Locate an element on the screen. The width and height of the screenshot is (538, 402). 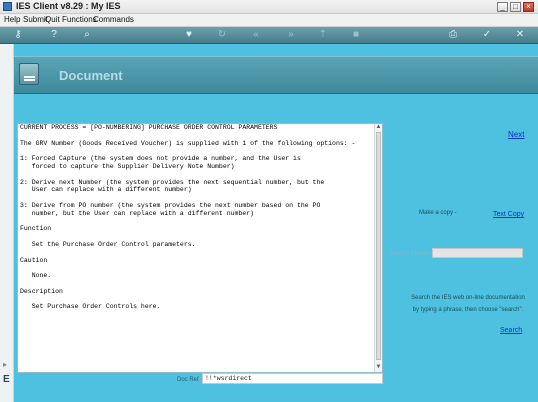
menu-commands: Commands is located at coordinates (113, 19).